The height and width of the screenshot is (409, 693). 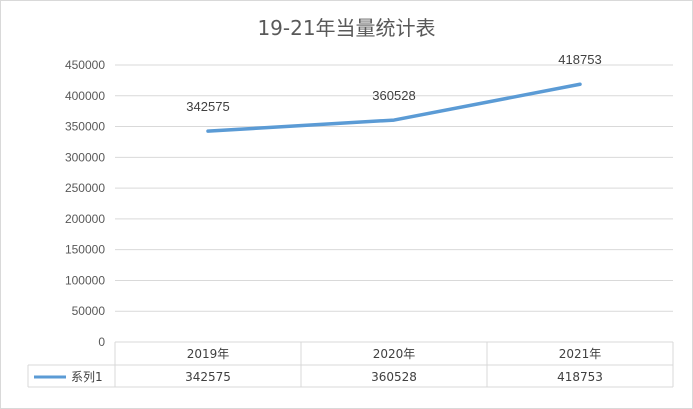 I want to click on y-tick-label: 350000, so click(x=85, y=127).